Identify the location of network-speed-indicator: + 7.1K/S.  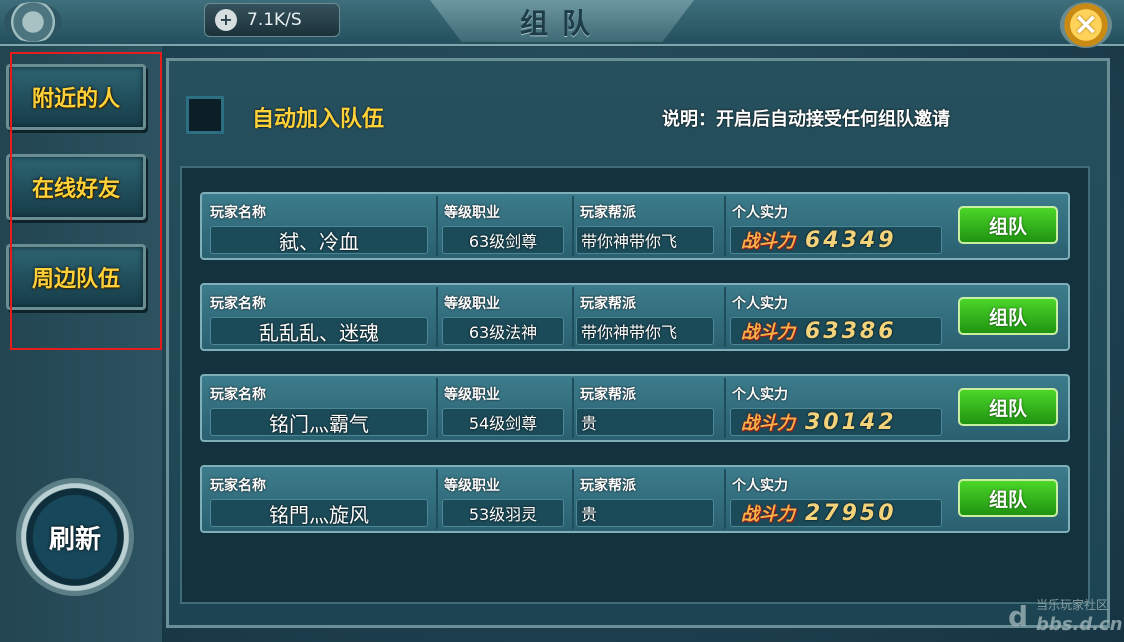
(272, 20).